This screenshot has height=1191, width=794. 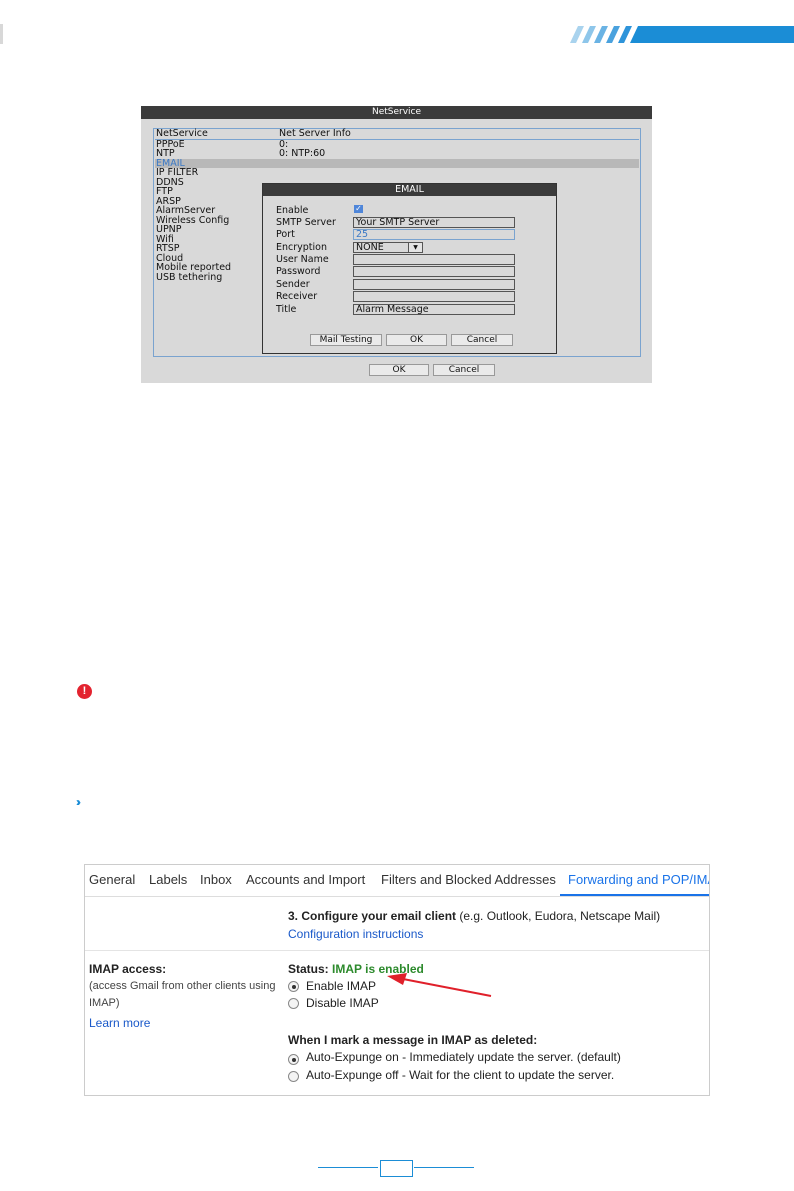 What do you see at coordinates (189, 277) in the screenshot?
I see `menu-item-label: USB tethering` at bounding box center [189, 277].